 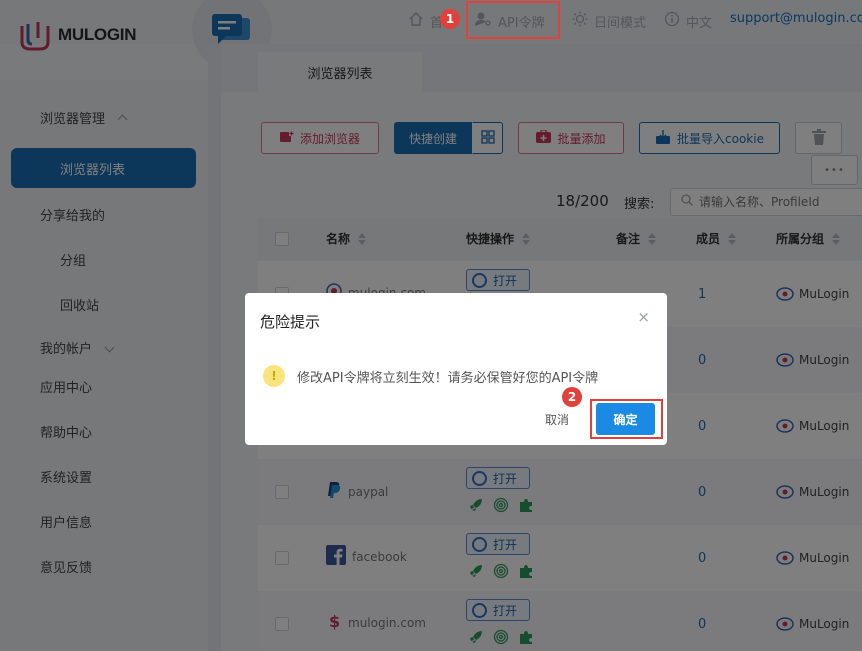 What do you see at coordinates (572, 397) in the screenshot?
I see `step2-badge: 2` at bounding box center [572, 397].